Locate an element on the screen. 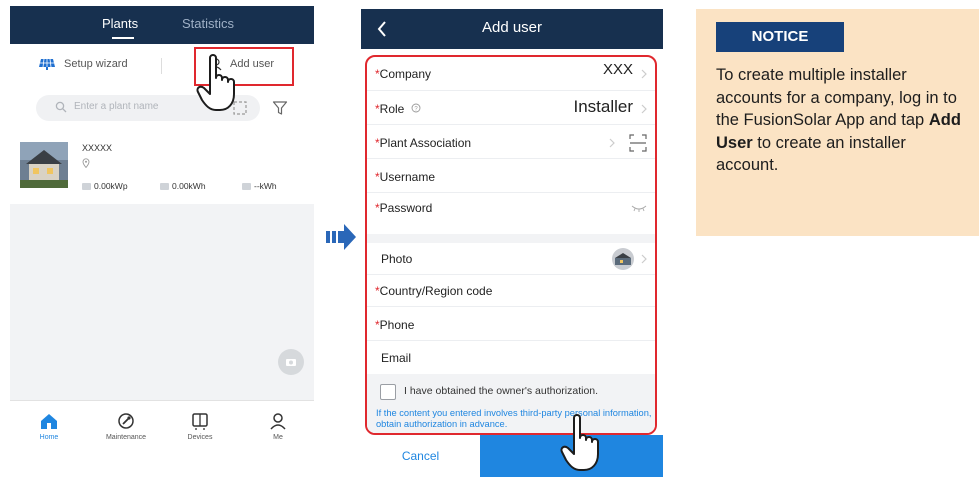  plant-name: XXXXX is located at coordinates (97, 148).